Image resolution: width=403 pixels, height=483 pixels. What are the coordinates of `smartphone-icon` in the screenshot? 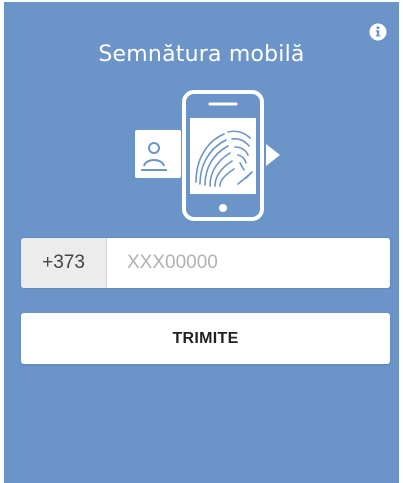 It's located at (223, 155).